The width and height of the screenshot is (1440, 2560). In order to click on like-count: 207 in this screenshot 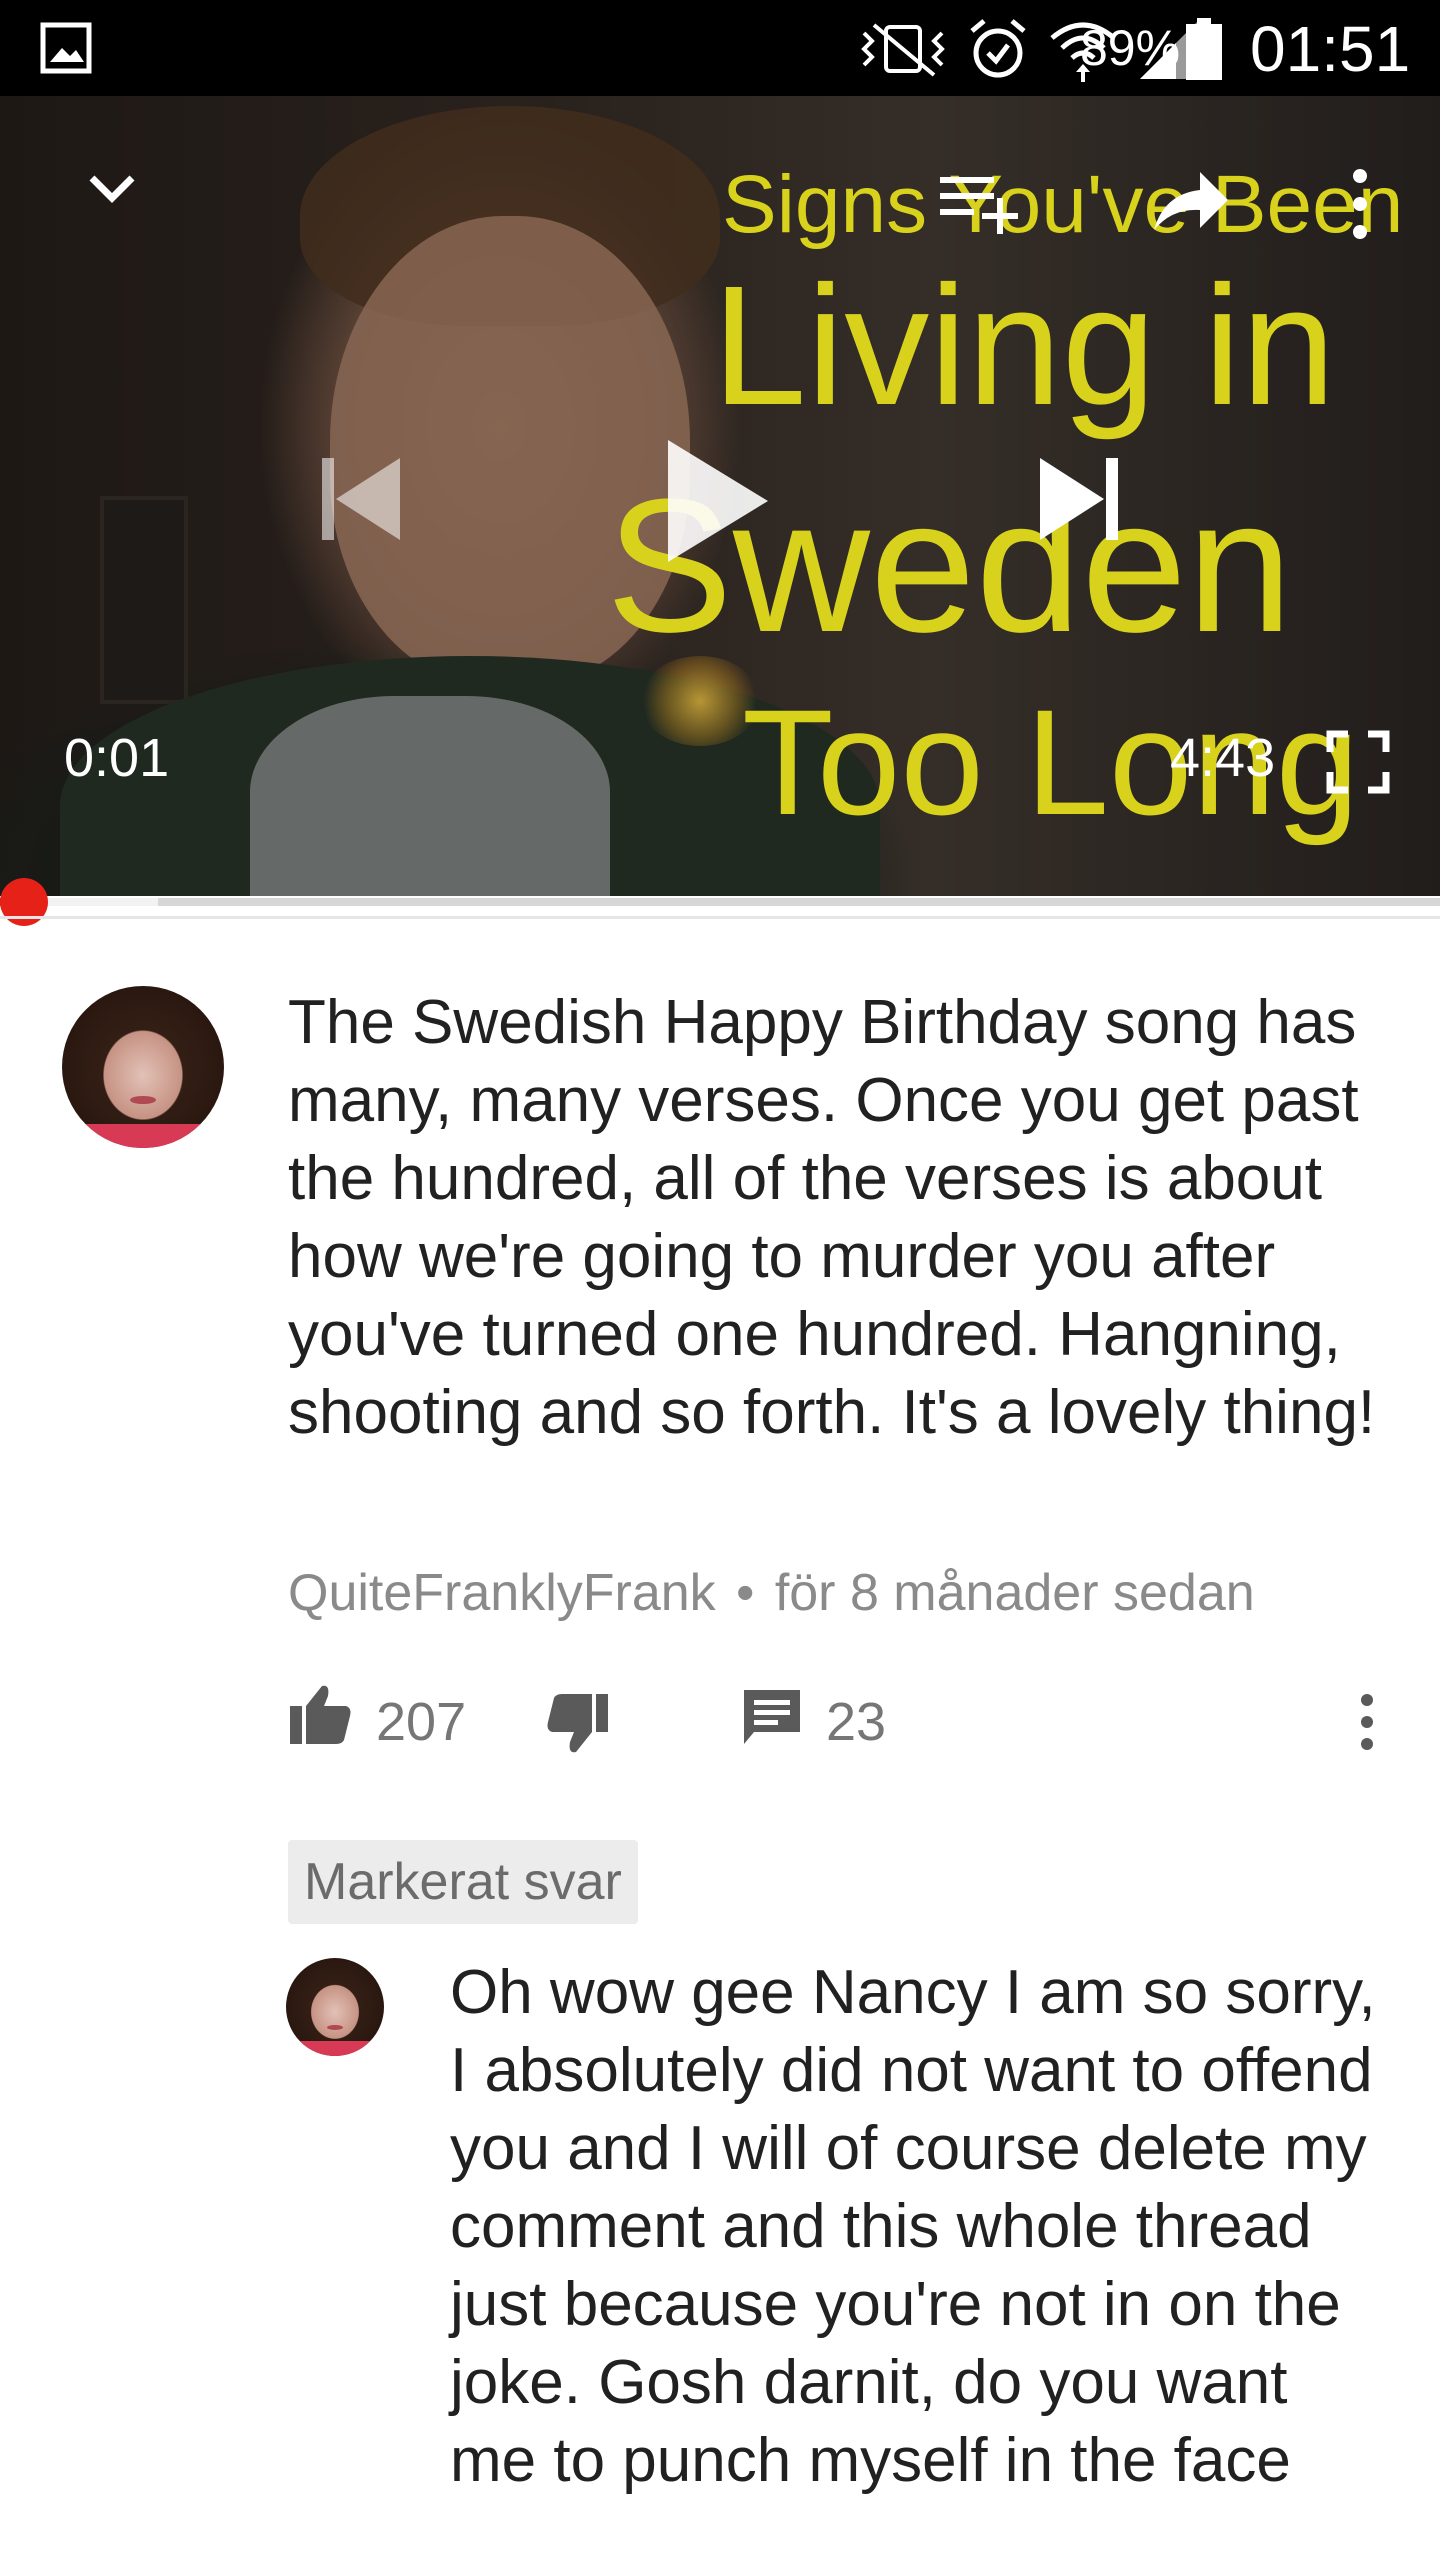, I will do `click(421, 1722)`.